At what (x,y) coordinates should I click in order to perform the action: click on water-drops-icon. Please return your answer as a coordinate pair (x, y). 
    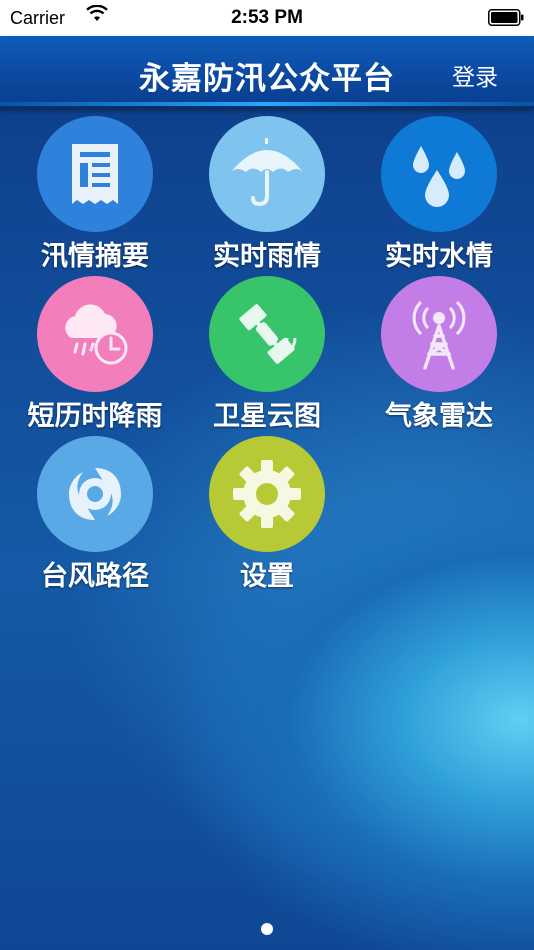
    Looking at the image, I should click on (439, 174).